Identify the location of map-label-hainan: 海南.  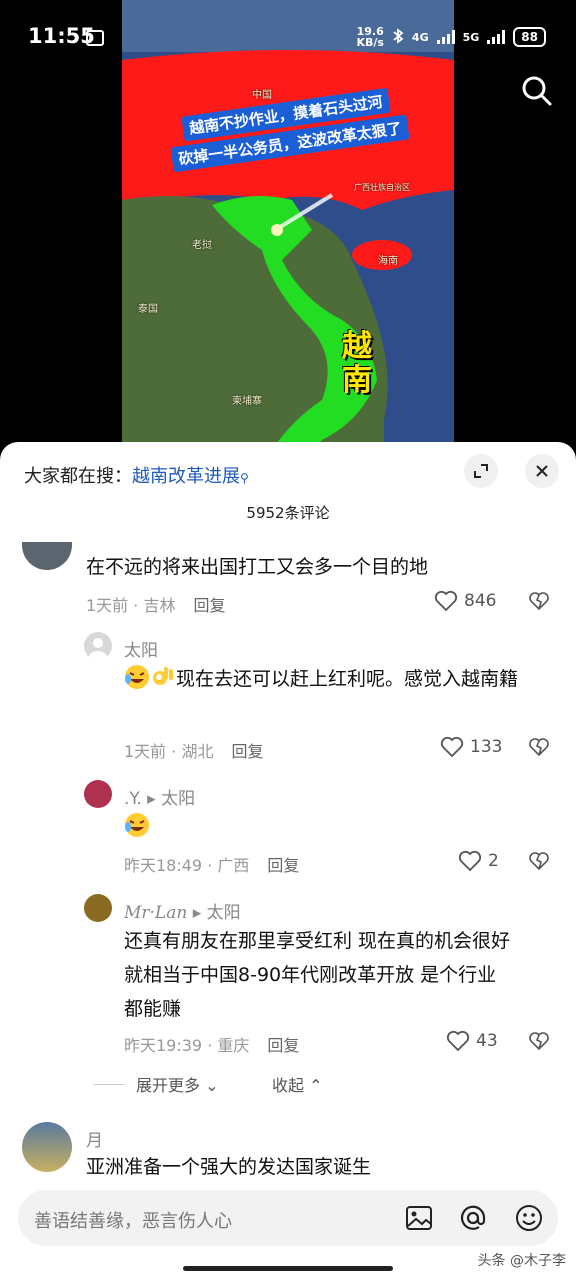
(388, 261).